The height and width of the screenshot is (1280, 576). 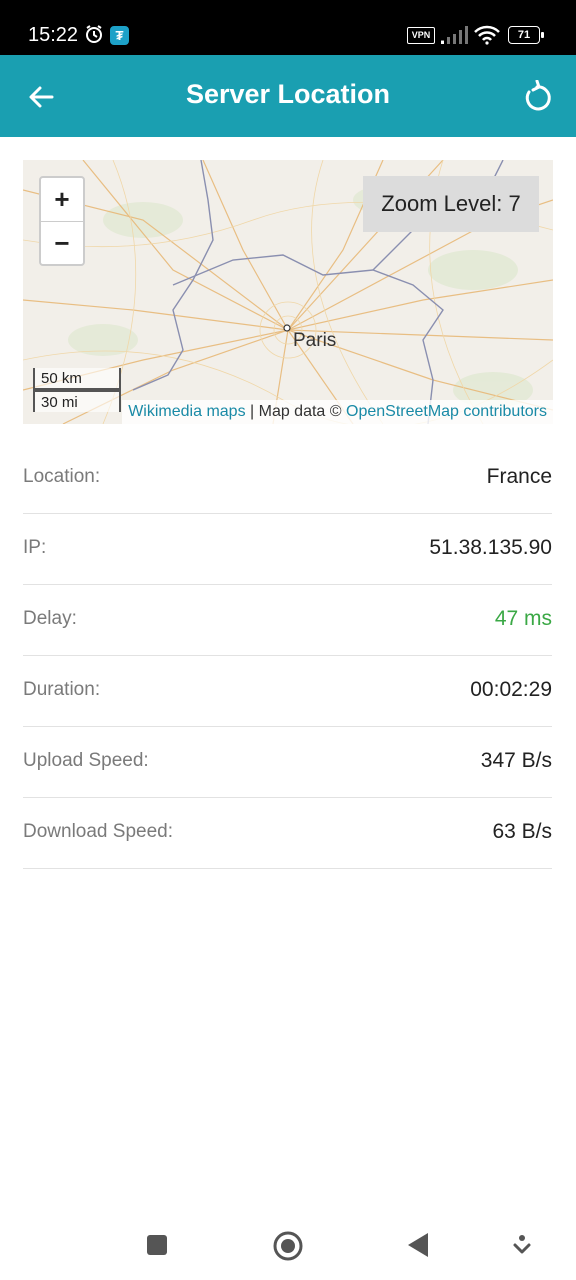 I want to click on scale-mi: 30 mi, so click(x=77, y=401).